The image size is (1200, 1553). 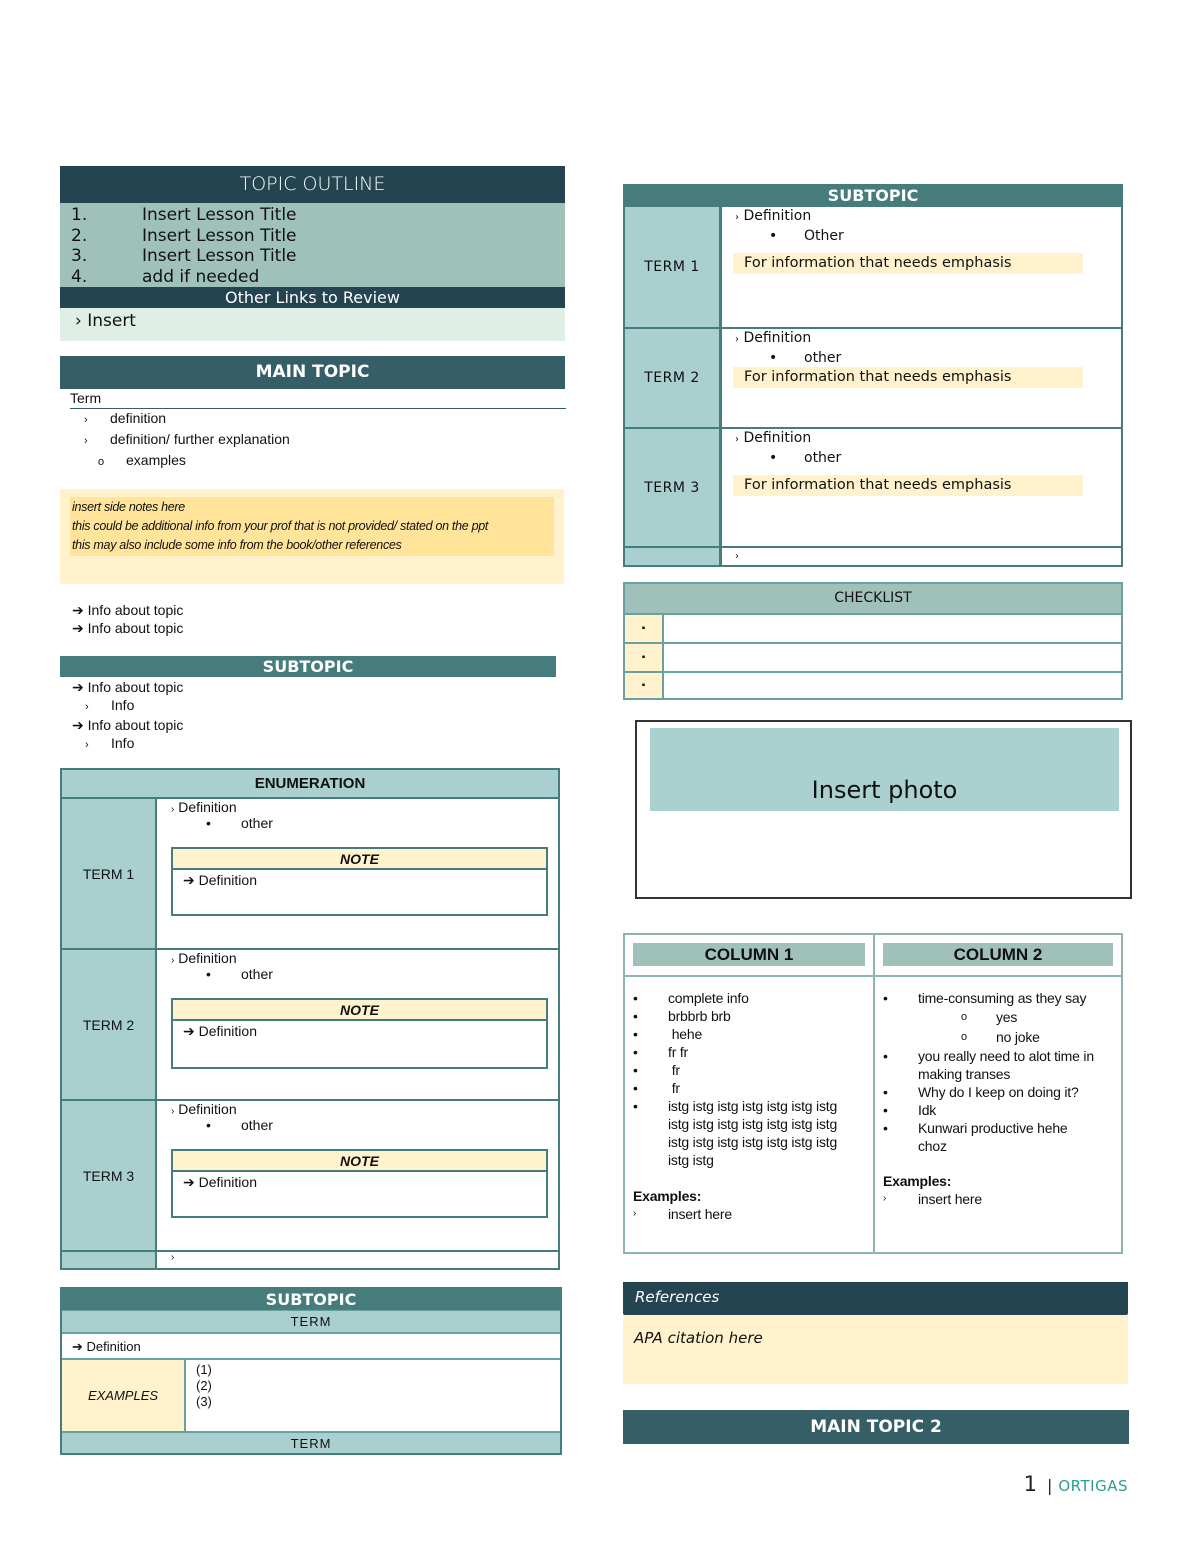 I want to click on photo-frame: Insert photo, so click(x=883, y=809).